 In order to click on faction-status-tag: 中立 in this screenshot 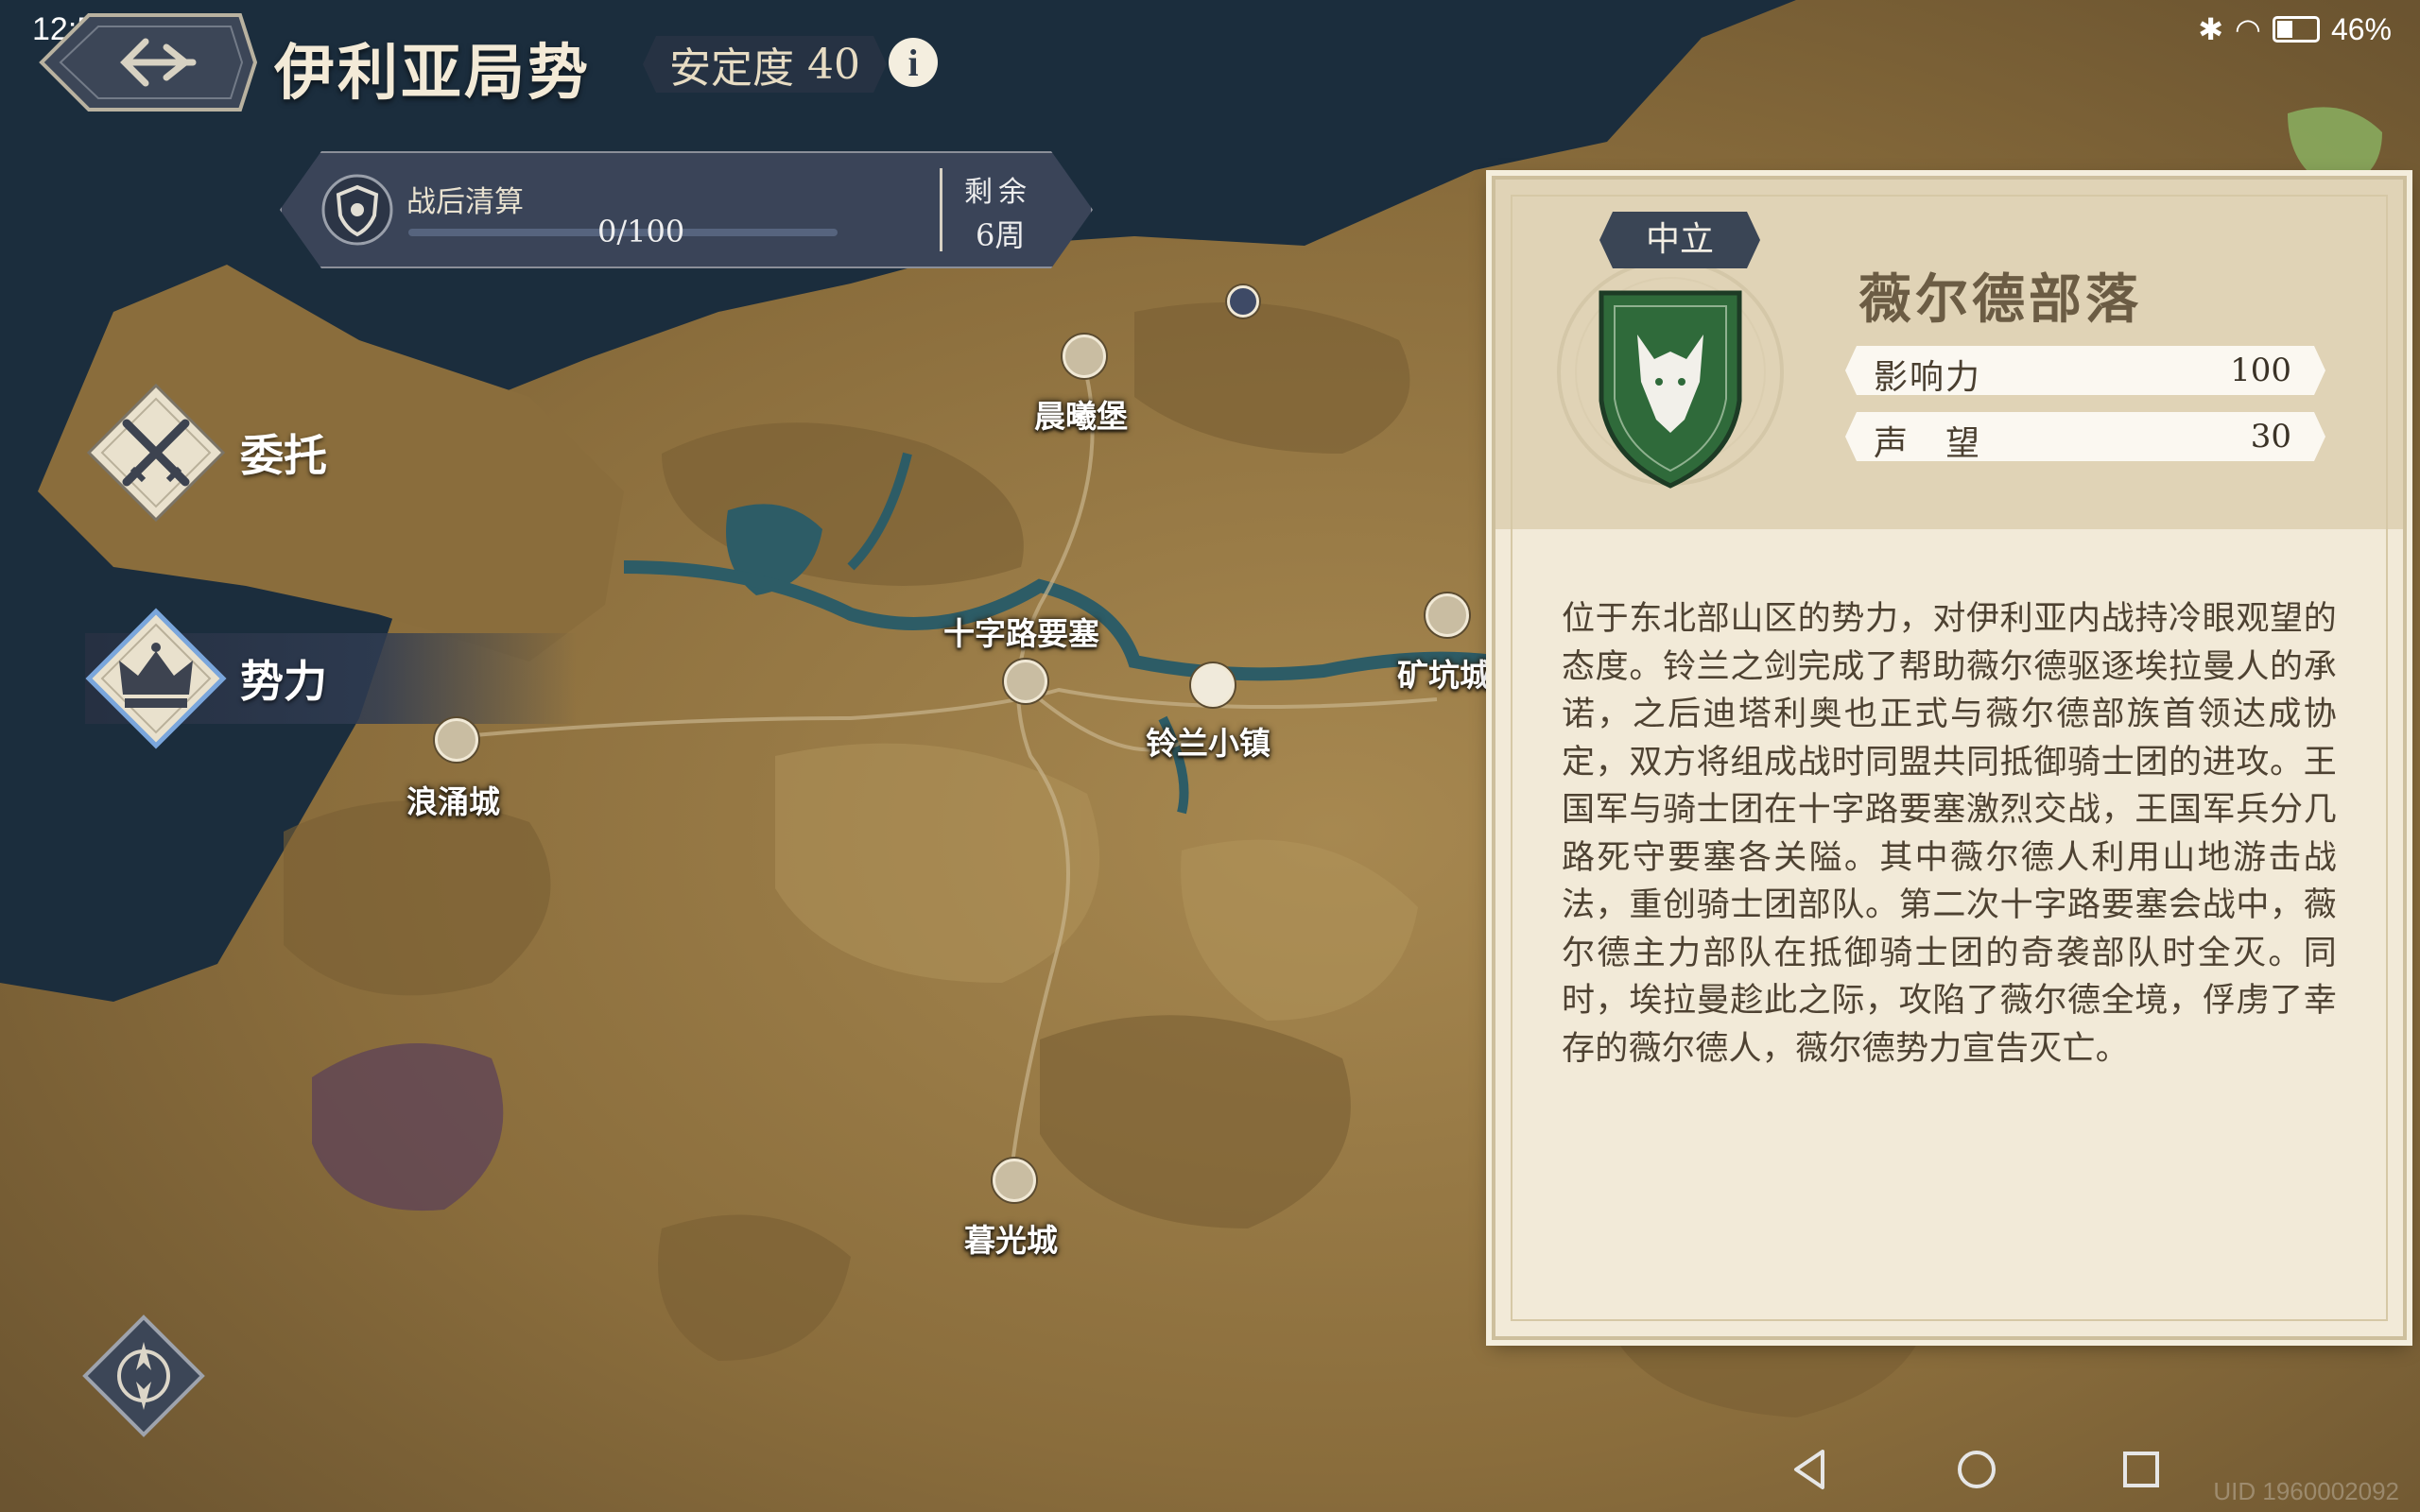, I will do `click(1680, 240)`.